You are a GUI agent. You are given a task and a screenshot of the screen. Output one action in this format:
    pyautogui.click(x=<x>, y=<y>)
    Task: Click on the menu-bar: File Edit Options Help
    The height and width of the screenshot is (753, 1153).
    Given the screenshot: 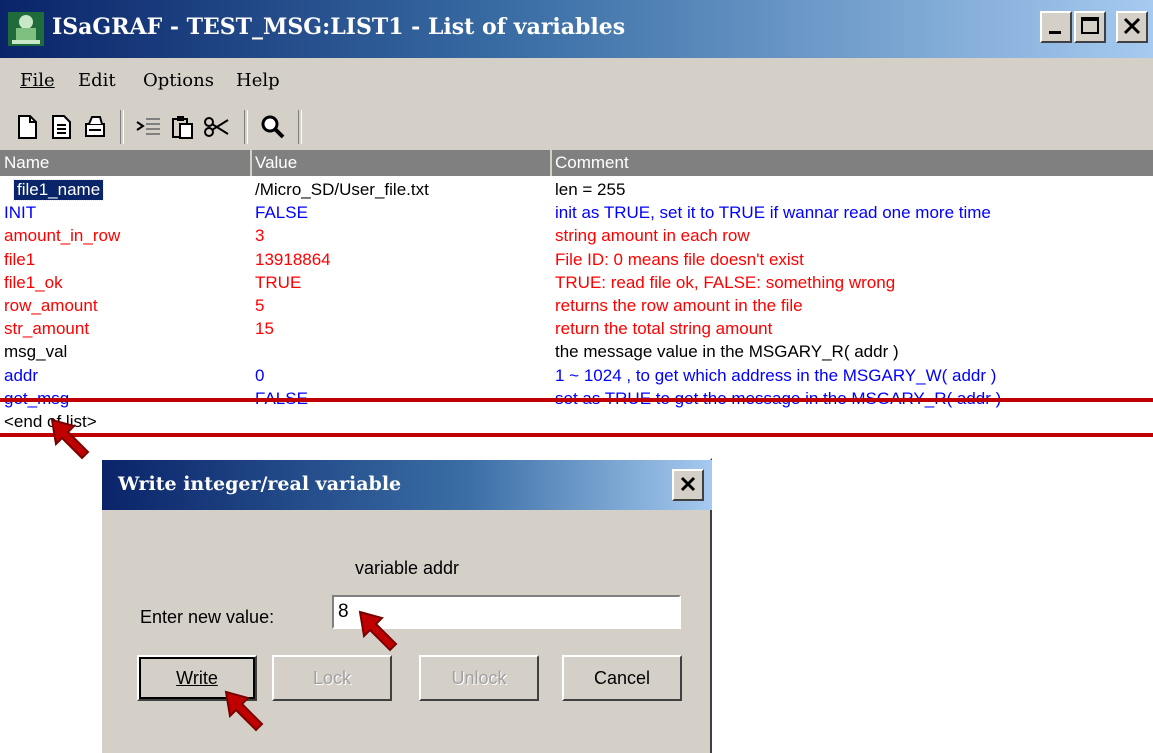 What is the action you would take?
    pyautogui.click(x=576, y=81)
    